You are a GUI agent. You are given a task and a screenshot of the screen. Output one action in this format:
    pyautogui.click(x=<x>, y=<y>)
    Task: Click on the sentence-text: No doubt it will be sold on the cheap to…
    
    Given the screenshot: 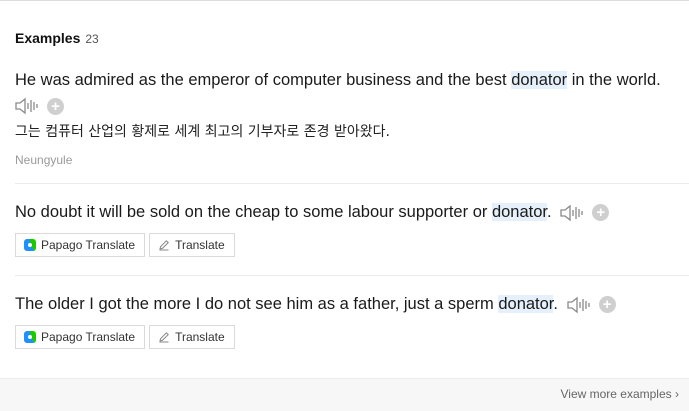 What is the action you would take?
    pyautogui.click(x=253, y=212)
    